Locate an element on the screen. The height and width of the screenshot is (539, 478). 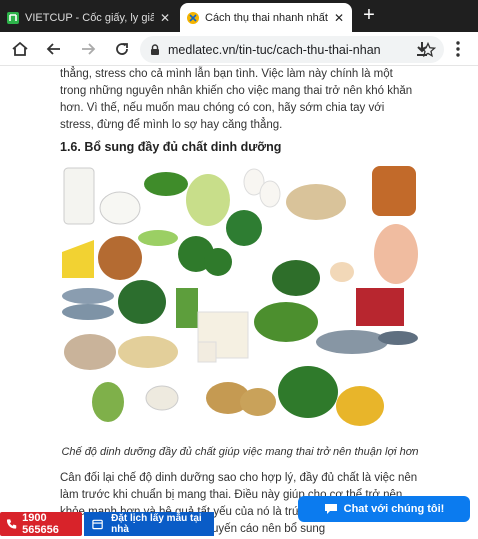
medlatec-favicon-icon is located at coordinates (193, 18).